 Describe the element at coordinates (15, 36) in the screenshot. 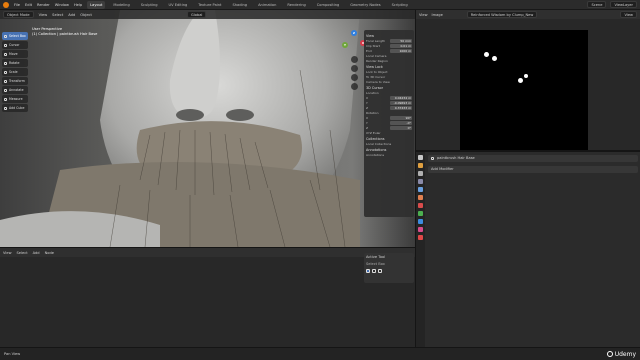

I see `tool-select-box: Select Box` at that location.